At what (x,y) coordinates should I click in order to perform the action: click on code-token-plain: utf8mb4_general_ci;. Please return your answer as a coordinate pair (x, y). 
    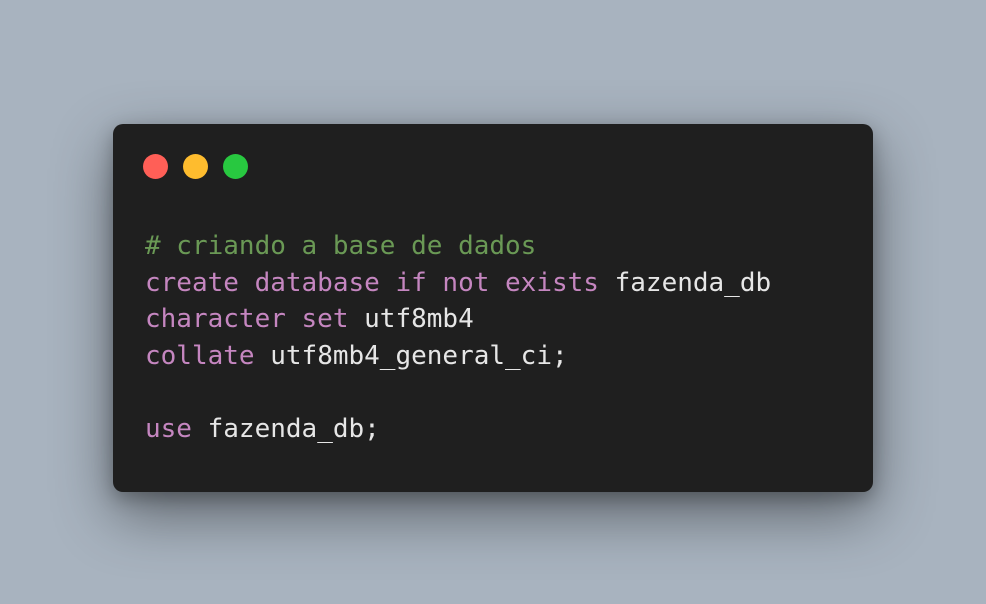
    Looking at the image, I should click on (411, 355).